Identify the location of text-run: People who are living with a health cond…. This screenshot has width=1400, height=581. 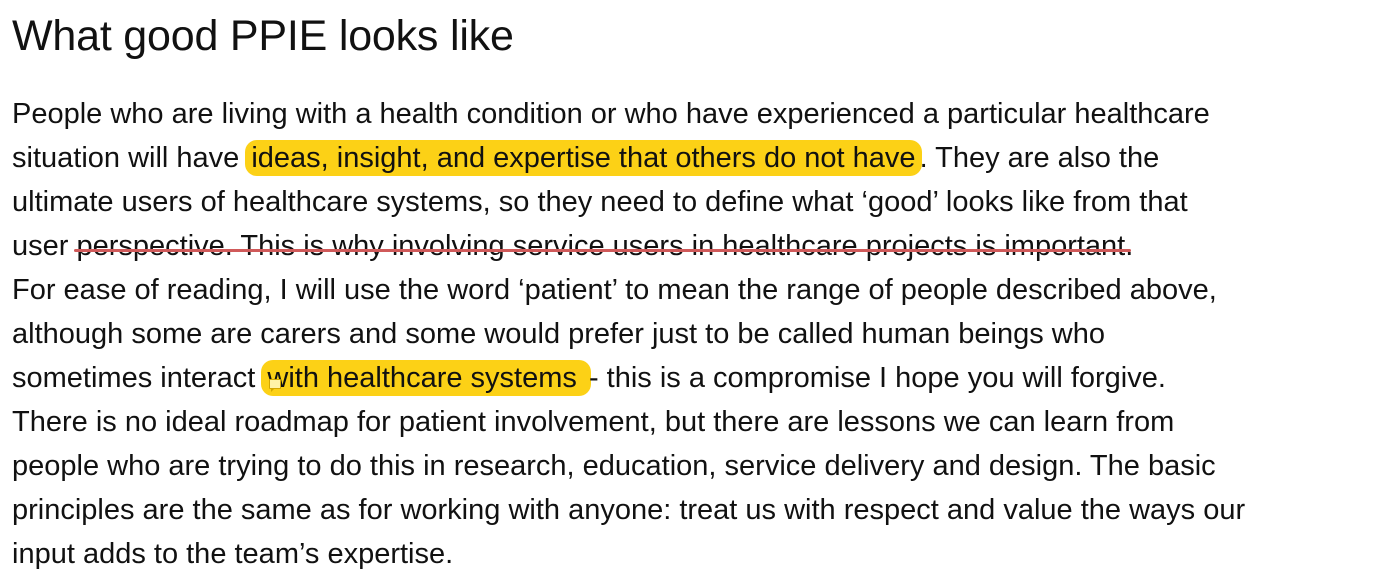
(611, 114).